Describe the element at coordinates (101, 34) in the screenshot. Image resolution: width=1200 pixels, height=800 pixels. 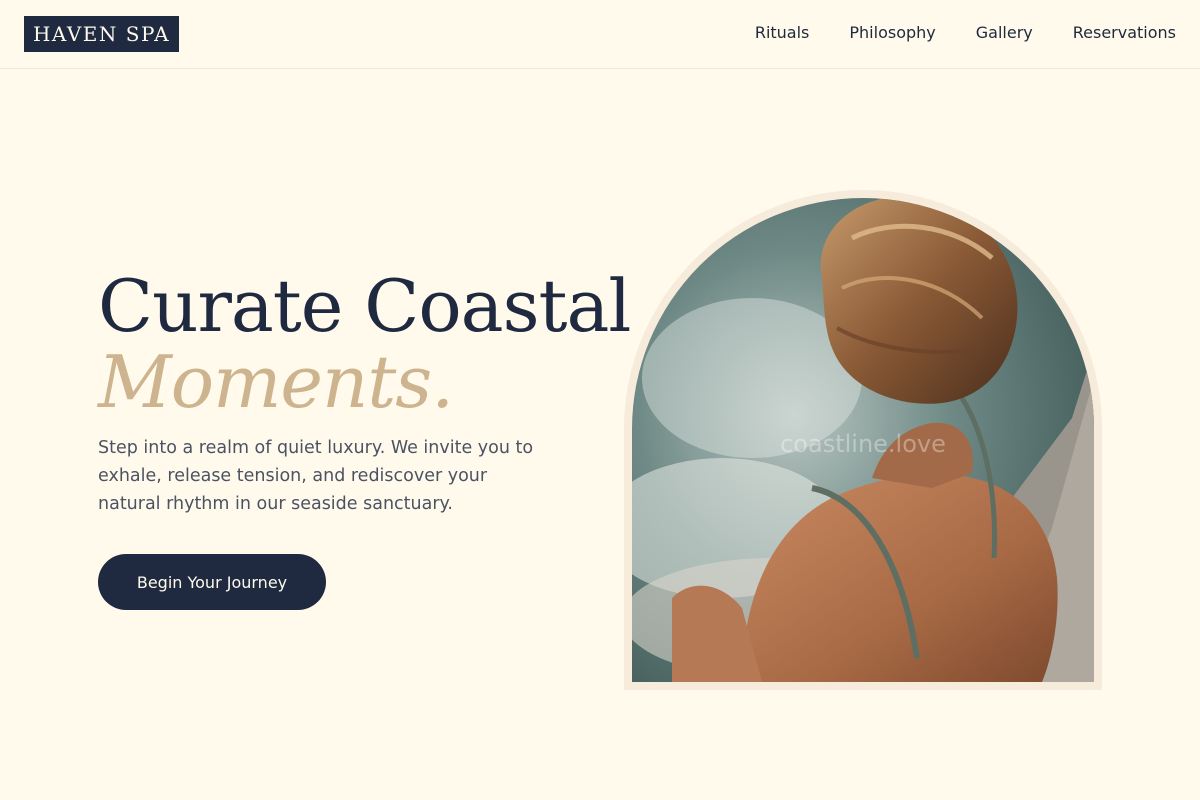
I see `brand-logo: HAVEN SPA` at that location.